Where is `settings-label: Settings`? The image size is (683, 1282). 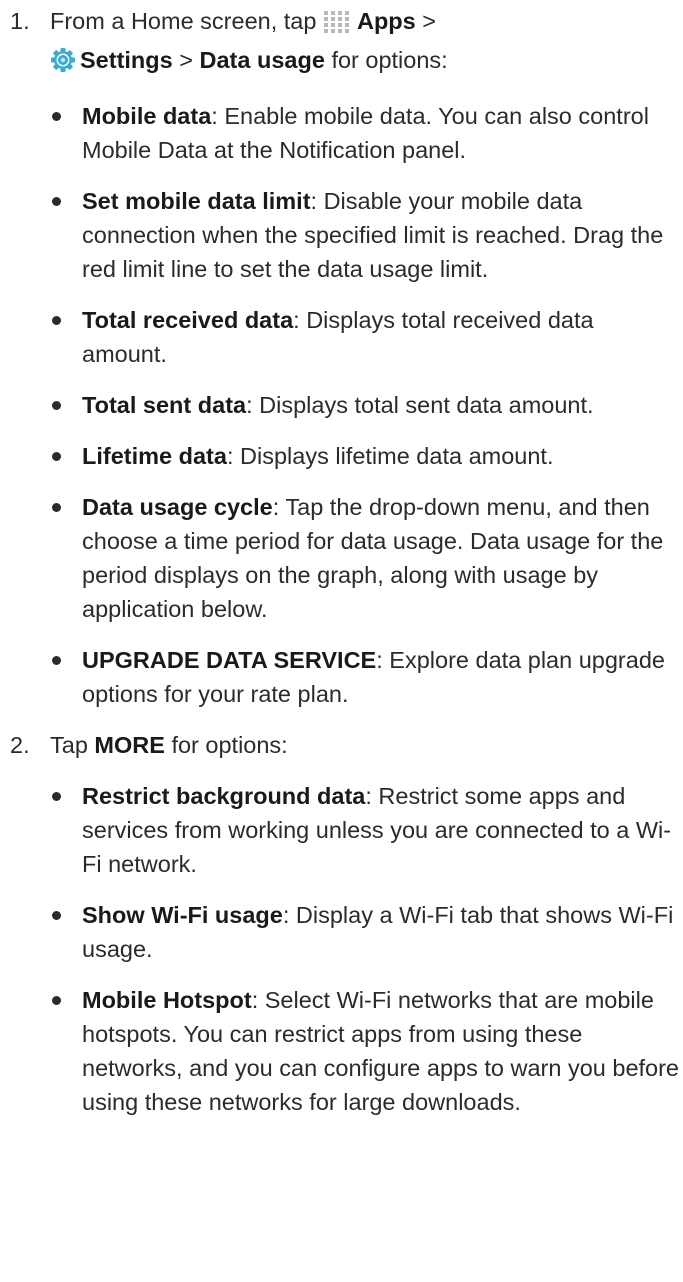 settings-label: Settings is located at coordinates (126, 60).